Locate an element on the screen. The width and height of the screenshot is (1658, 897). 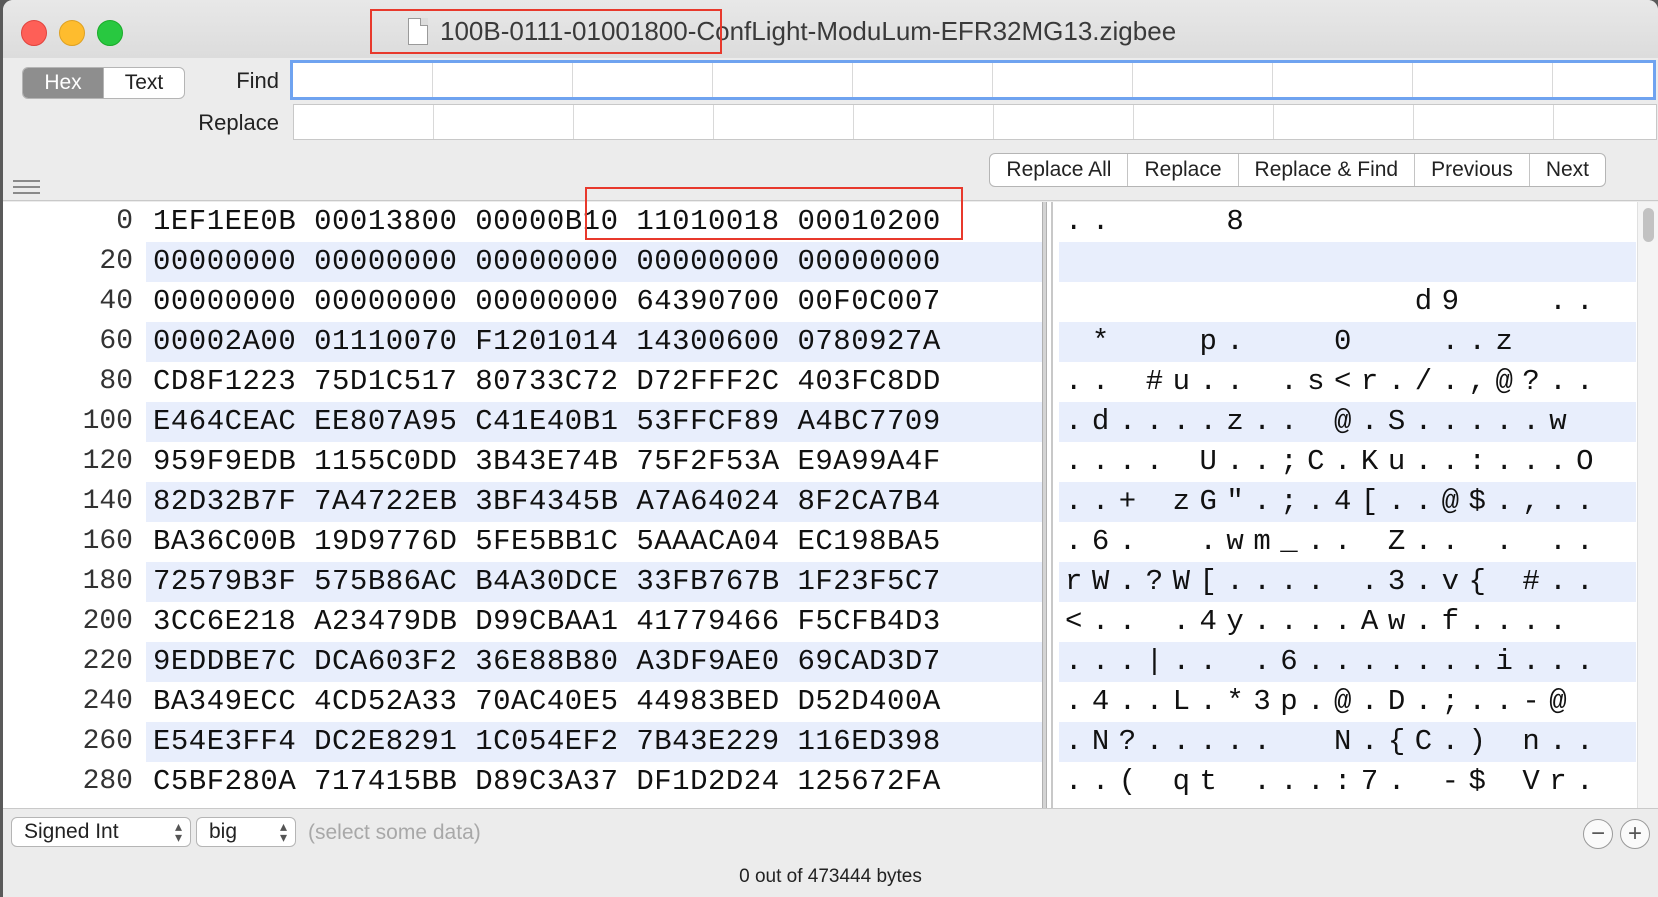
row-ascii: ..( qt ...:7. -$ Vr. is located at coordinates (1334, 782).